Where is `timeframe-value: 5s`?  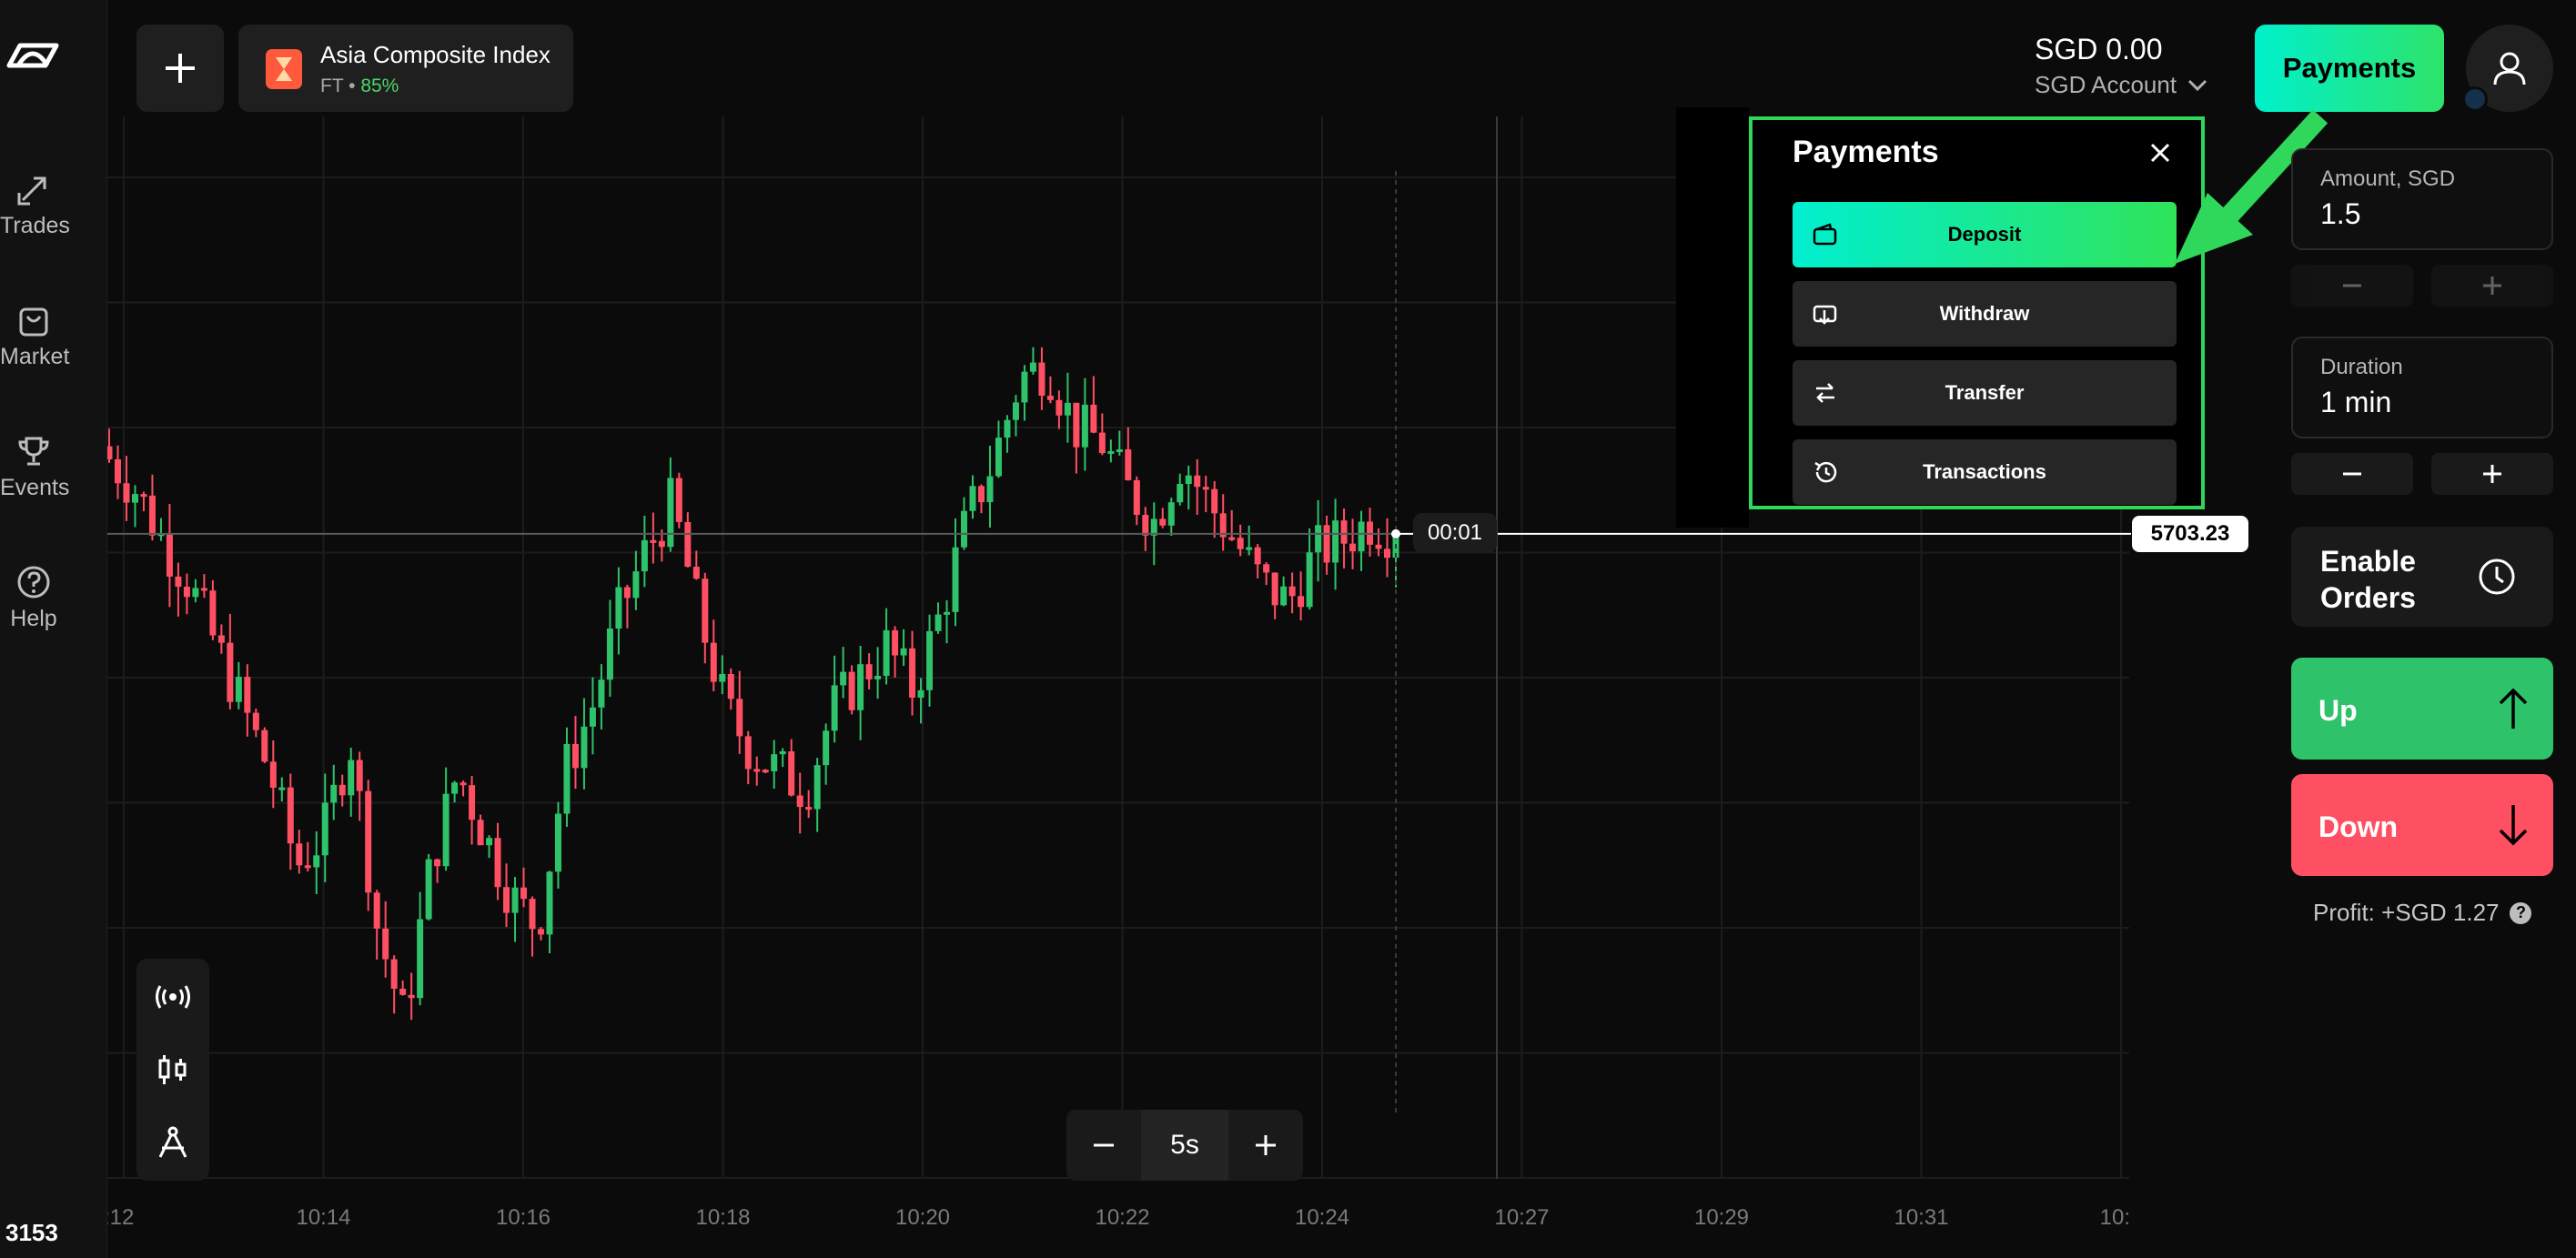
timeframe-value: 5s is located at coordinates (1184, 1145).